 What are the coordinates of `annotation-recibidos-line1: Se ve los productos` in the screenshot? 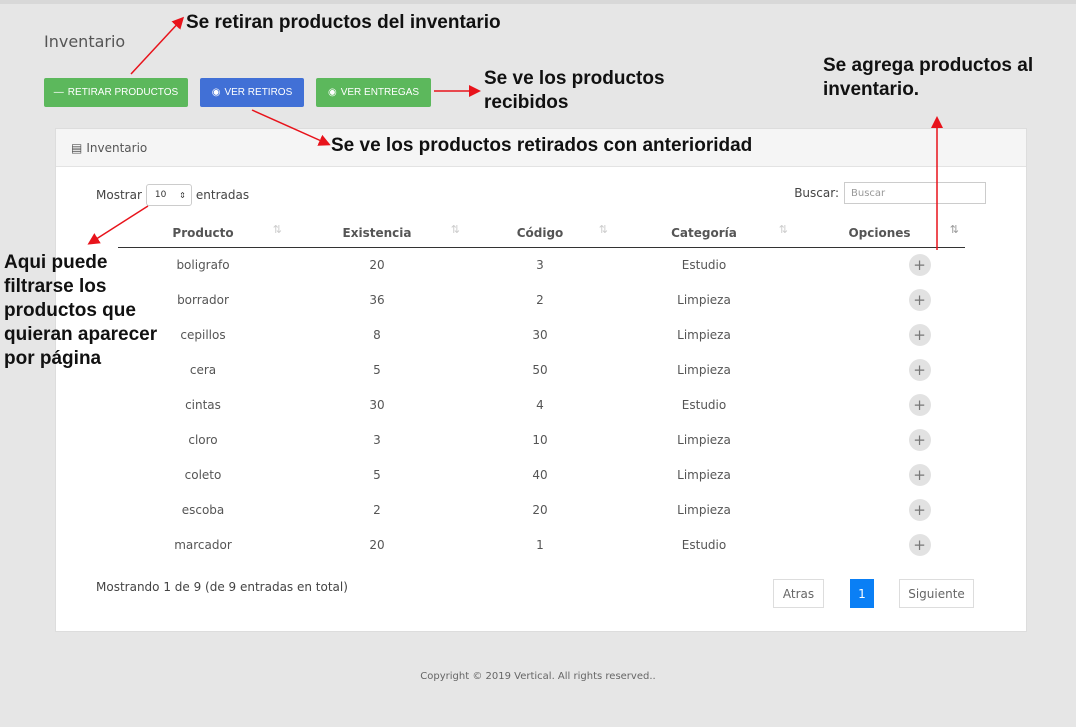 It's located at (574, 78).